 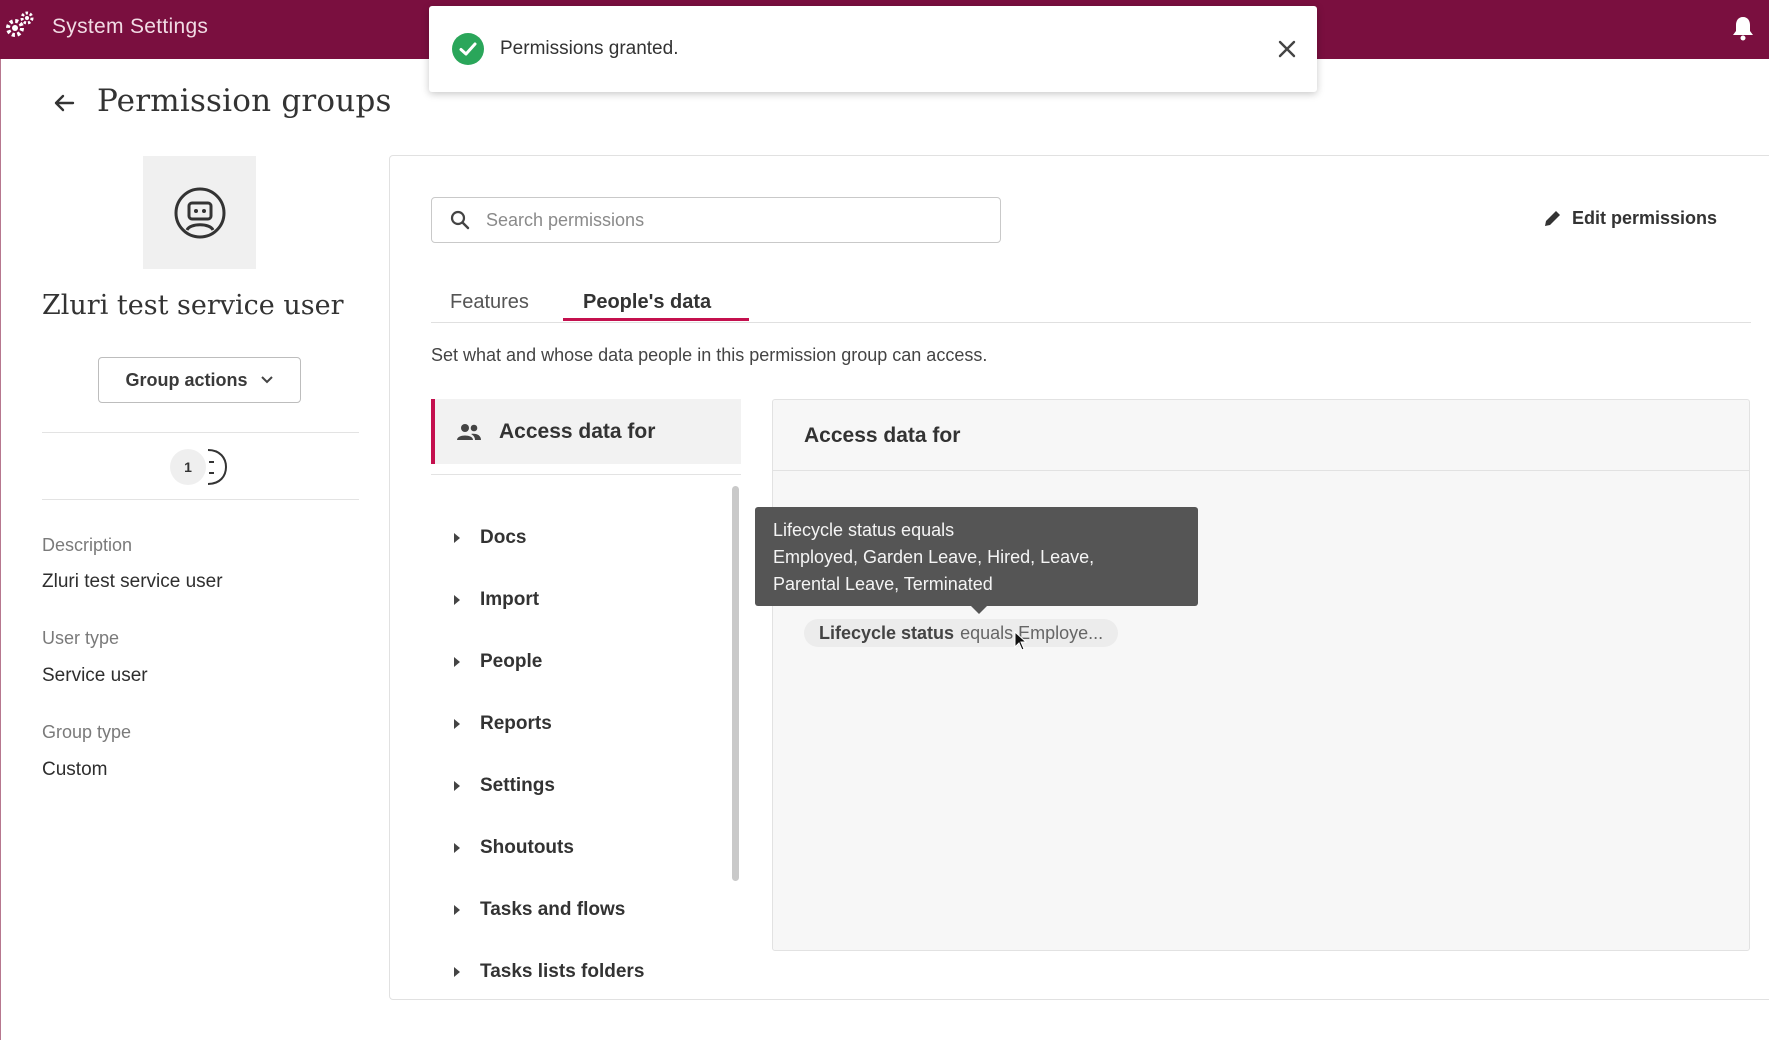 What do you see at coordinates (130, 26) in the screenshot?
I see `app-title: System Settings` at bounding box center [130, 26].